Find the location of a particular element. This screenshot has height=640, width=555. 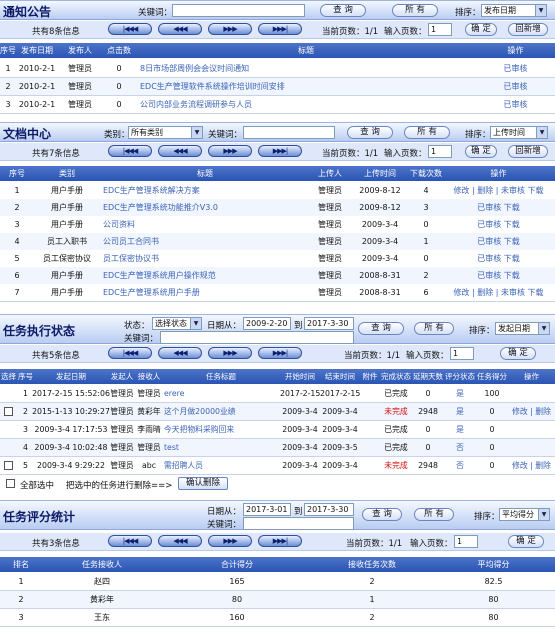

scores-confirm-button: 确 定 is located at coordinates (526, 541).